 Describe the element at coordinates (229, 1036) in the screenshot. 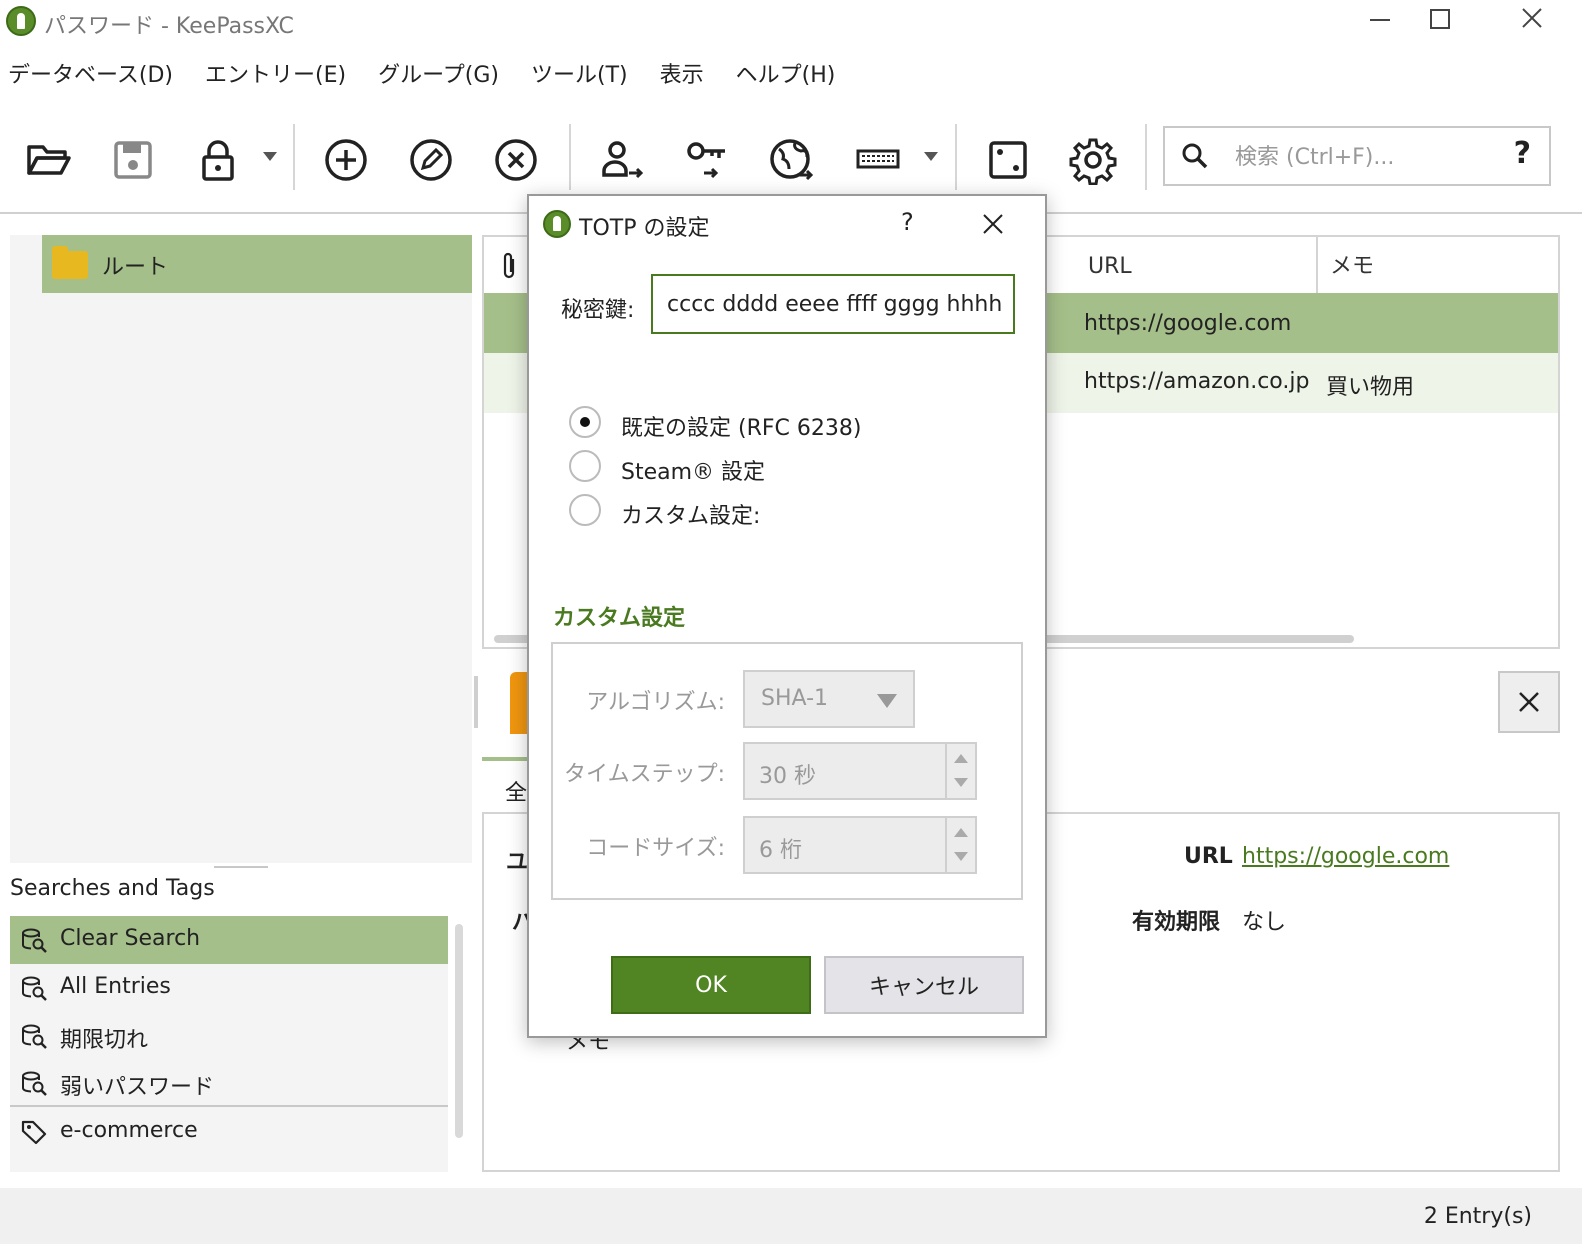

I see `tag-item-expired: 期限切れ` at that location.